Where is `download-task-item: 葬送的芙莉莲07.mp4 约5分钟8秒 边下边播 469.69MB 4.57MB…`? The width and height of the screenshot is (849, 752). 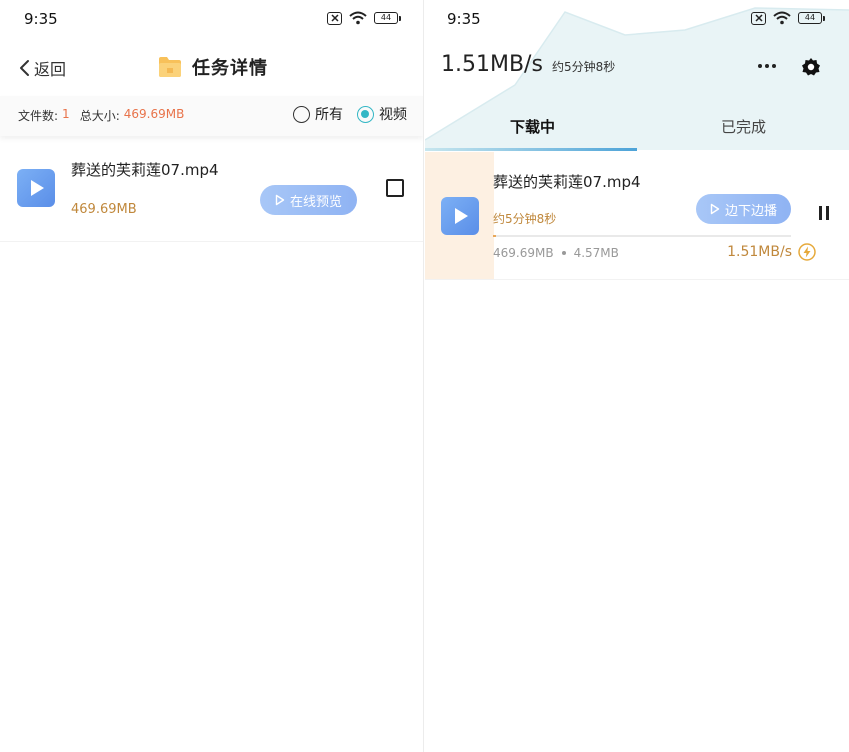
download-task-item: 葬送的芙莉莲07.mp4 约5分钟8秒 边下边播 469.69MB 4.57MB… is located at coordinates (637, 216).